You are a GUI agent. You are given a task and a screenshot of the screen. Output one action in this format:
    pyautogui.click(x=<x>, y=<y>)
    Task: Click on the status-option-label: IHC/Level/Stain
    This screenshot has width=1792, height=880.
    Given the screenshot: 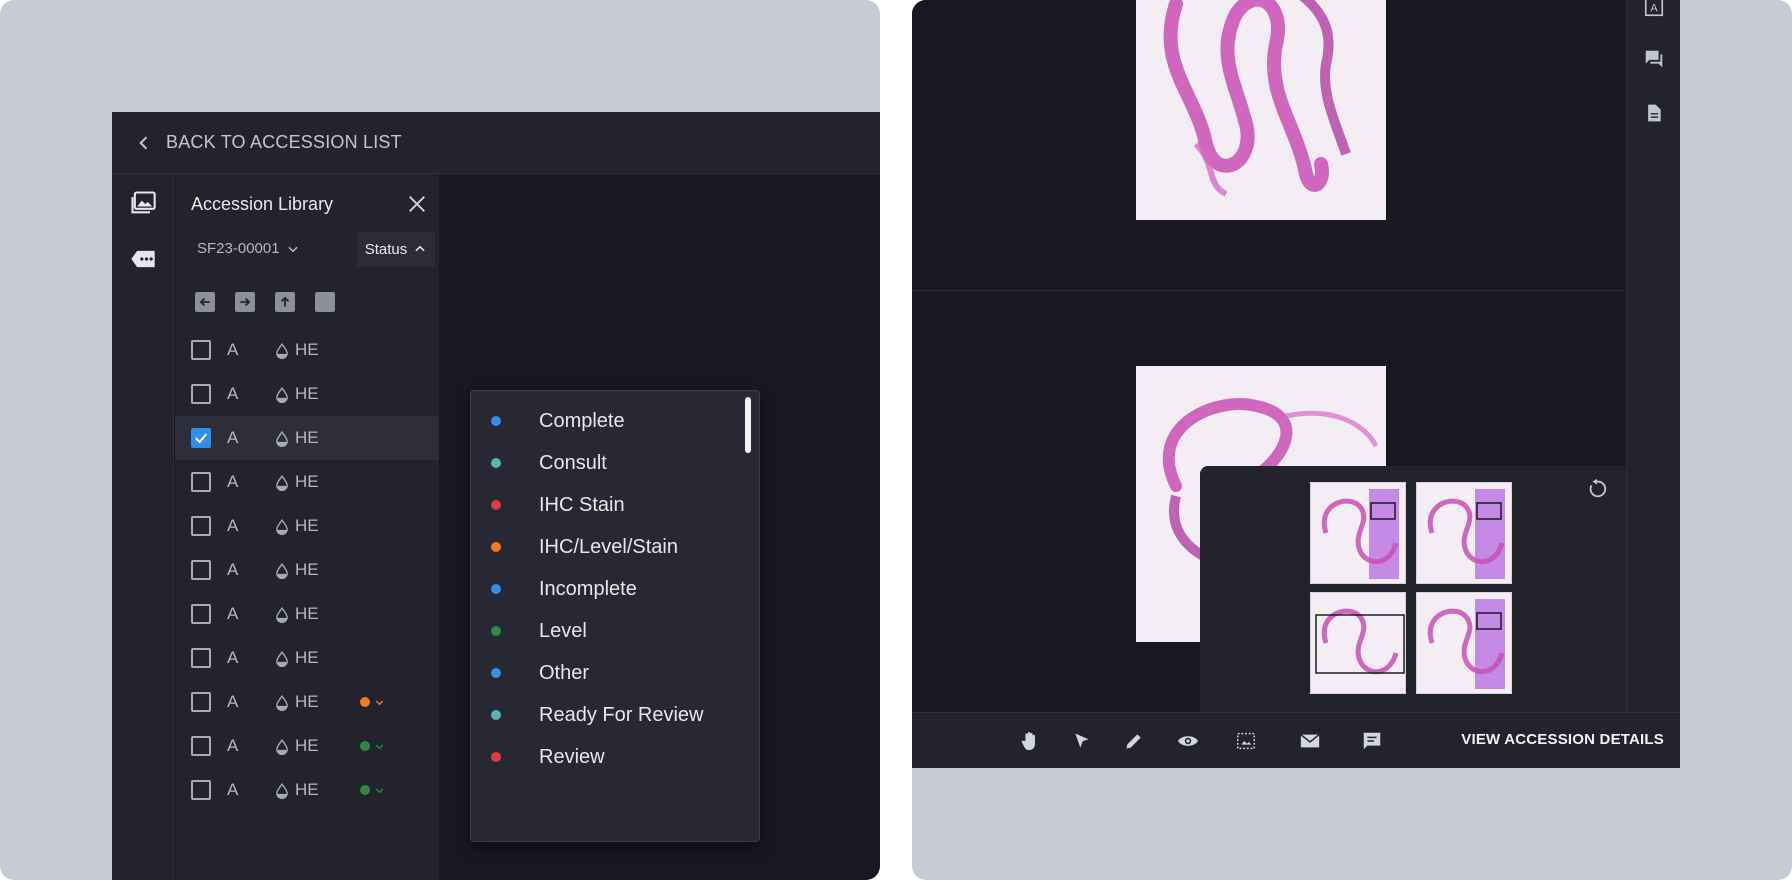 What is the action you would take?
    pyautogui.click(x=608, y=546)
    